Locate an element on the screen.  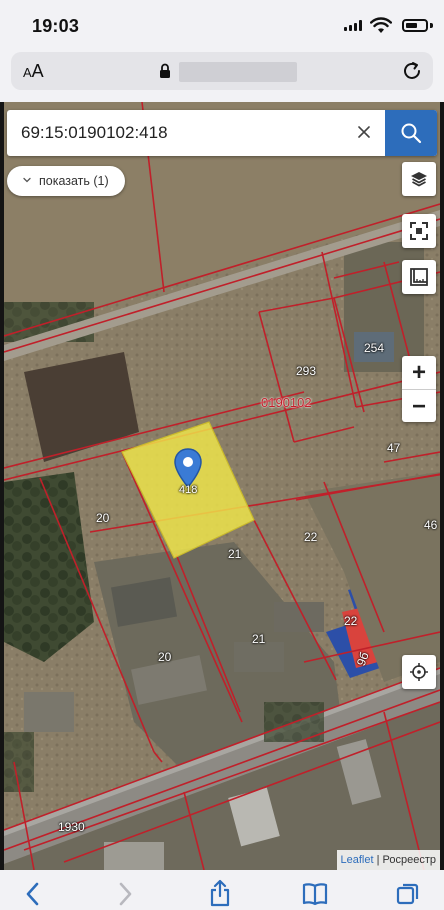
battery-icon is located at coordinates (415, 25).